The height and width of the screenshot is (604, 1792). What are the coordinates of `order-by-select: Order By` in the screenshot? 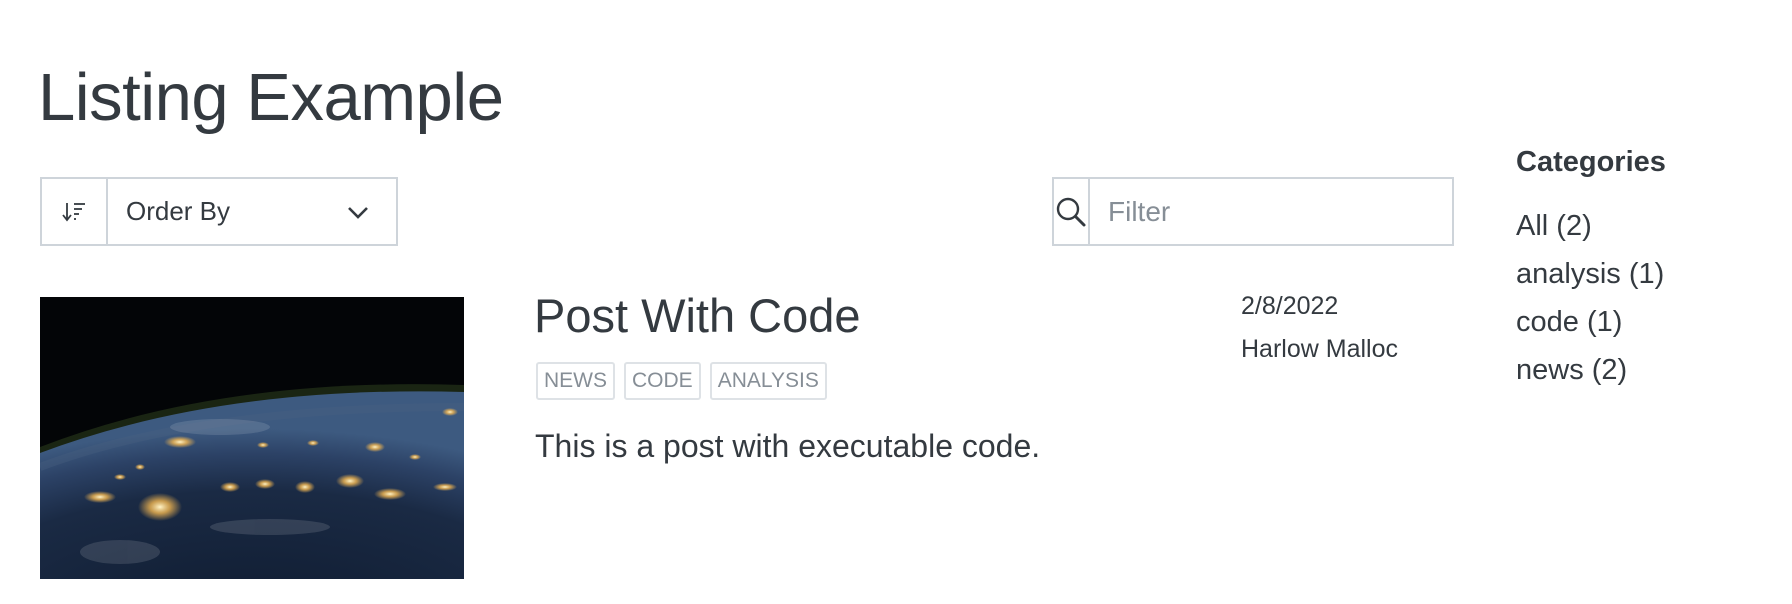 It's located at (252, 211).